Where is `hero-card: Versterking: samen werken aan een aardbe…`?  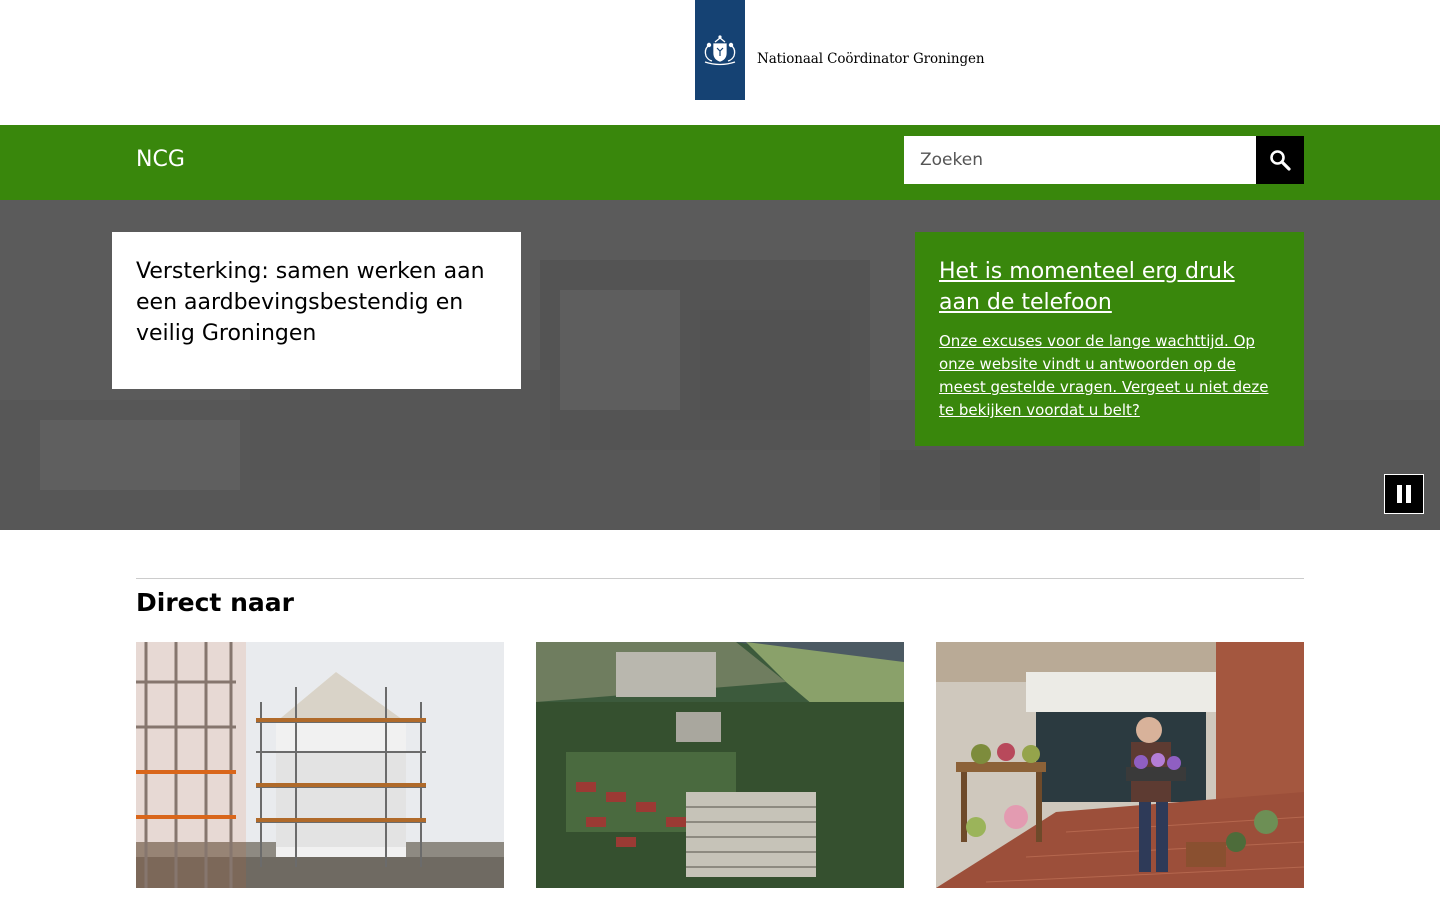 hero-card: Versterking: samen werken aan een aardbe… is located at coordinates (316, 310).